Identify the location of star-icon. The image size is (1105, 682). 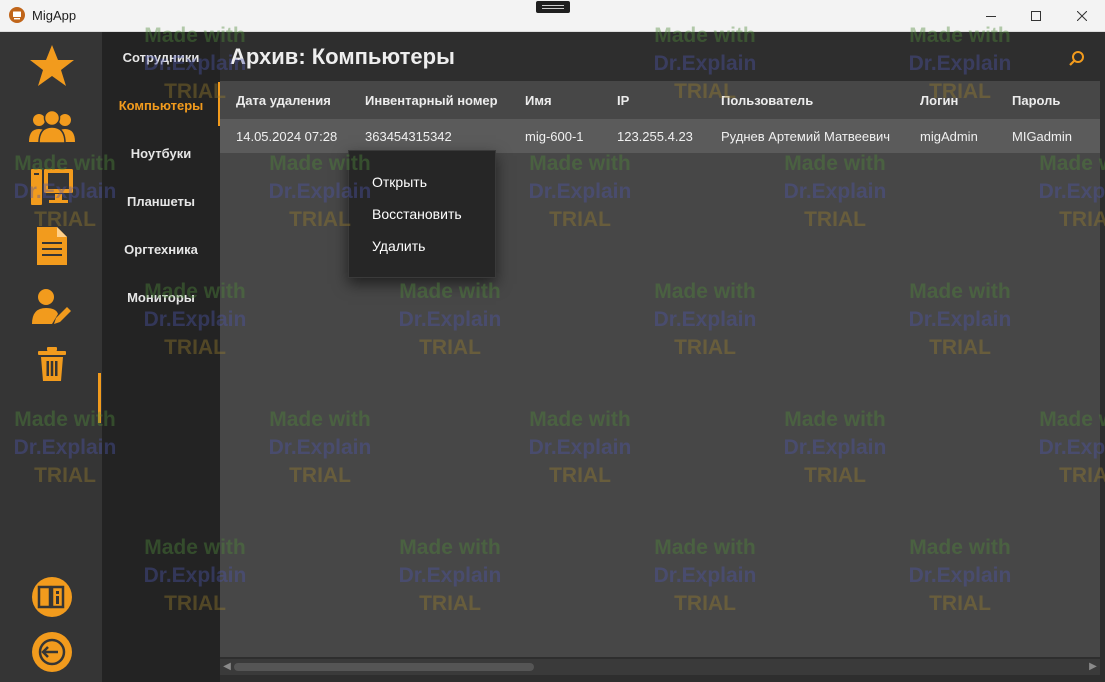
(52, 65).